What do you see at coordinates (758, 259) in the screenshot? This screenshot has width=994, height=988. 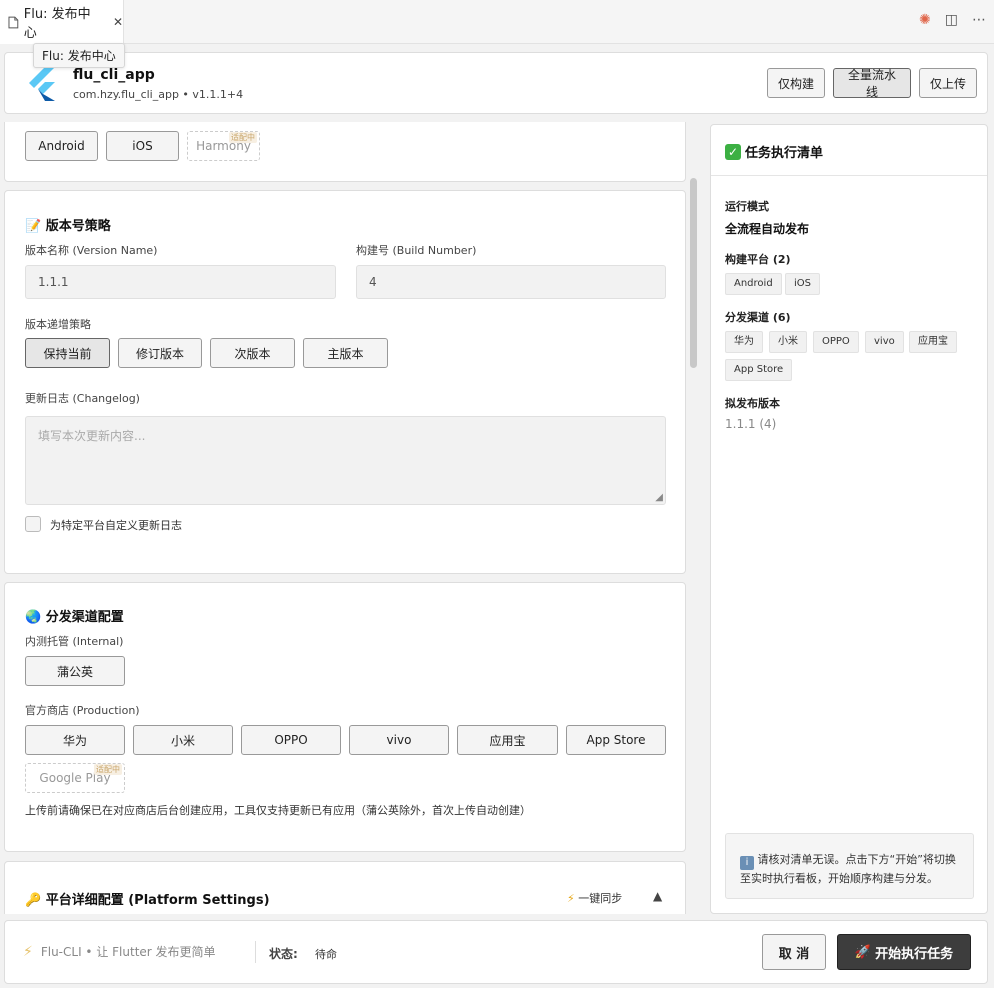 I see `build-platforms-label: 构建平台 (2)` at bounding box center [758, 259].